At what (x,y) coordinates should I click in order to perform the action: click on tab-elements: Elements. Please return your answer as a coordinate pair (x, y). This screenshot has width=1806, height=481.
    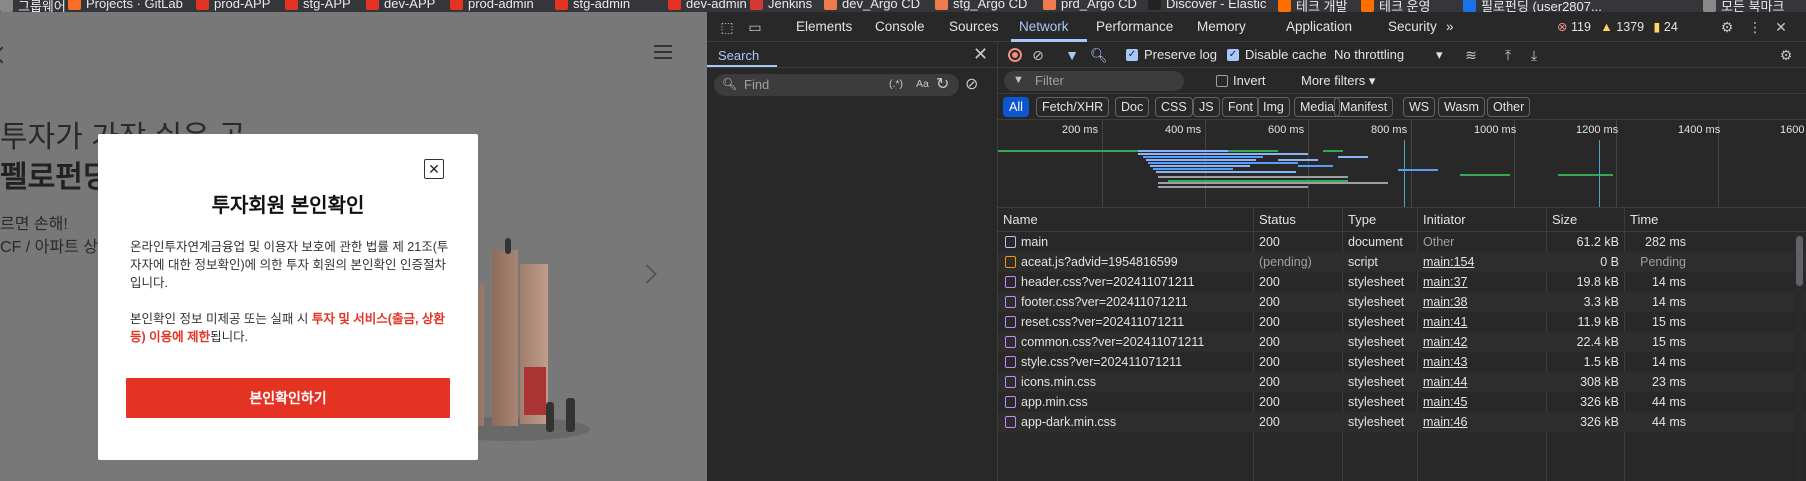
    Looking at the image, I should click on (824, 26).